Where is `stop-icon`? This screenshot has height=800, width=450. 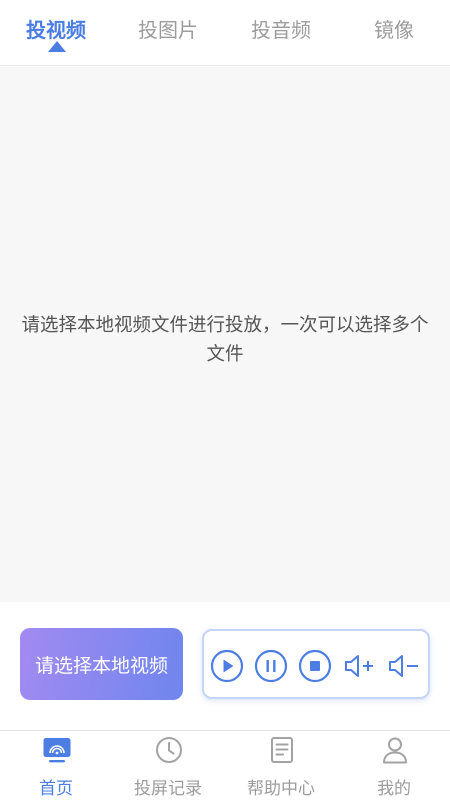
stop-icon is located at coordinates (315, 666).